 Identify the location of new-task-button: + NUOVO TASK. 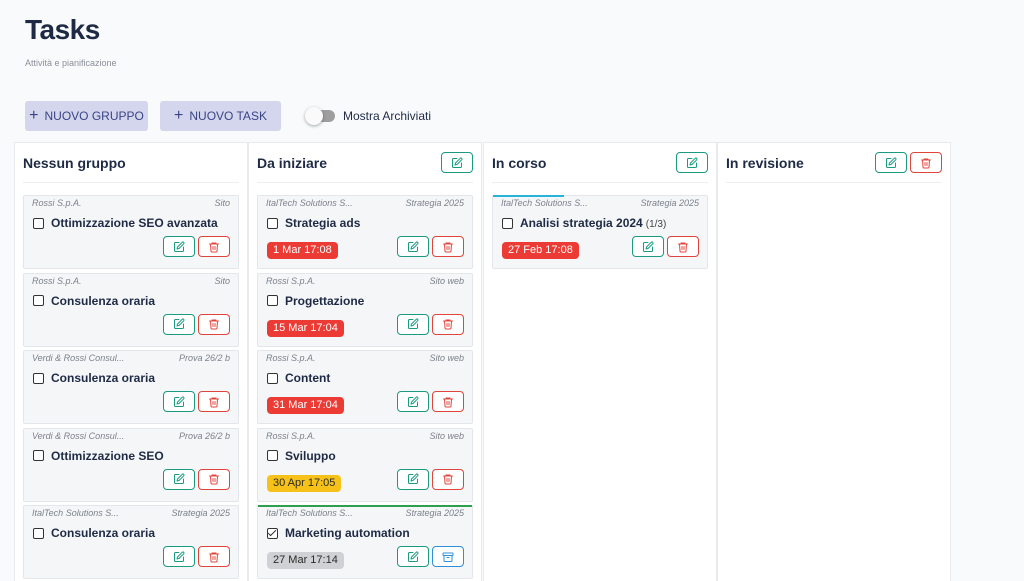
(220, 116).